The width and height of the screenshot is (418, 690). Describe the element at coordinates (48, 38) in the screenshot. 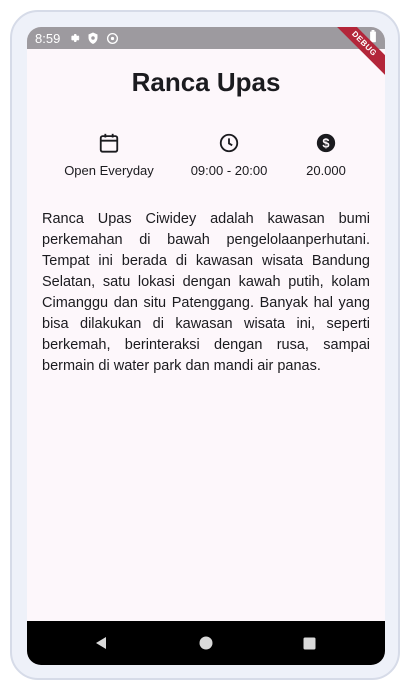

I see `status-time: 8:59` at that location.